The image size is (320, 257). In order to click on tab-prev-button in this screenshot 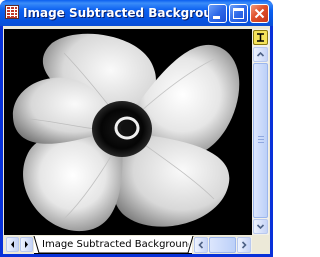, I will do `click(12, 244)`.